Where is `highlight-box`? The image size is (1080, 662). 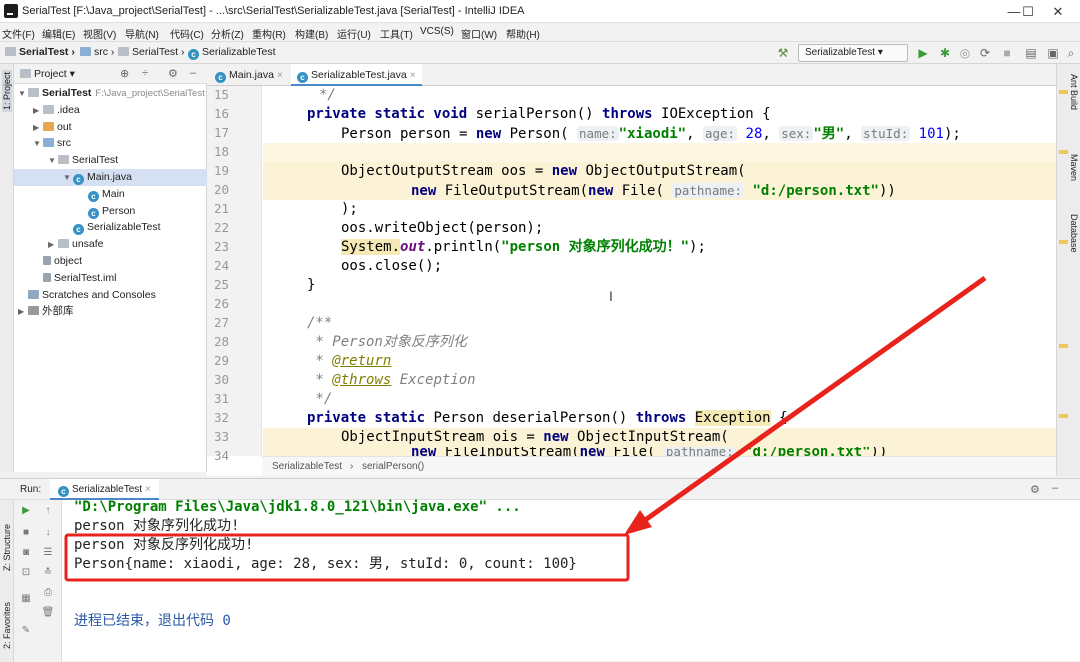
highlight-box is located at coordinates (347, 557).